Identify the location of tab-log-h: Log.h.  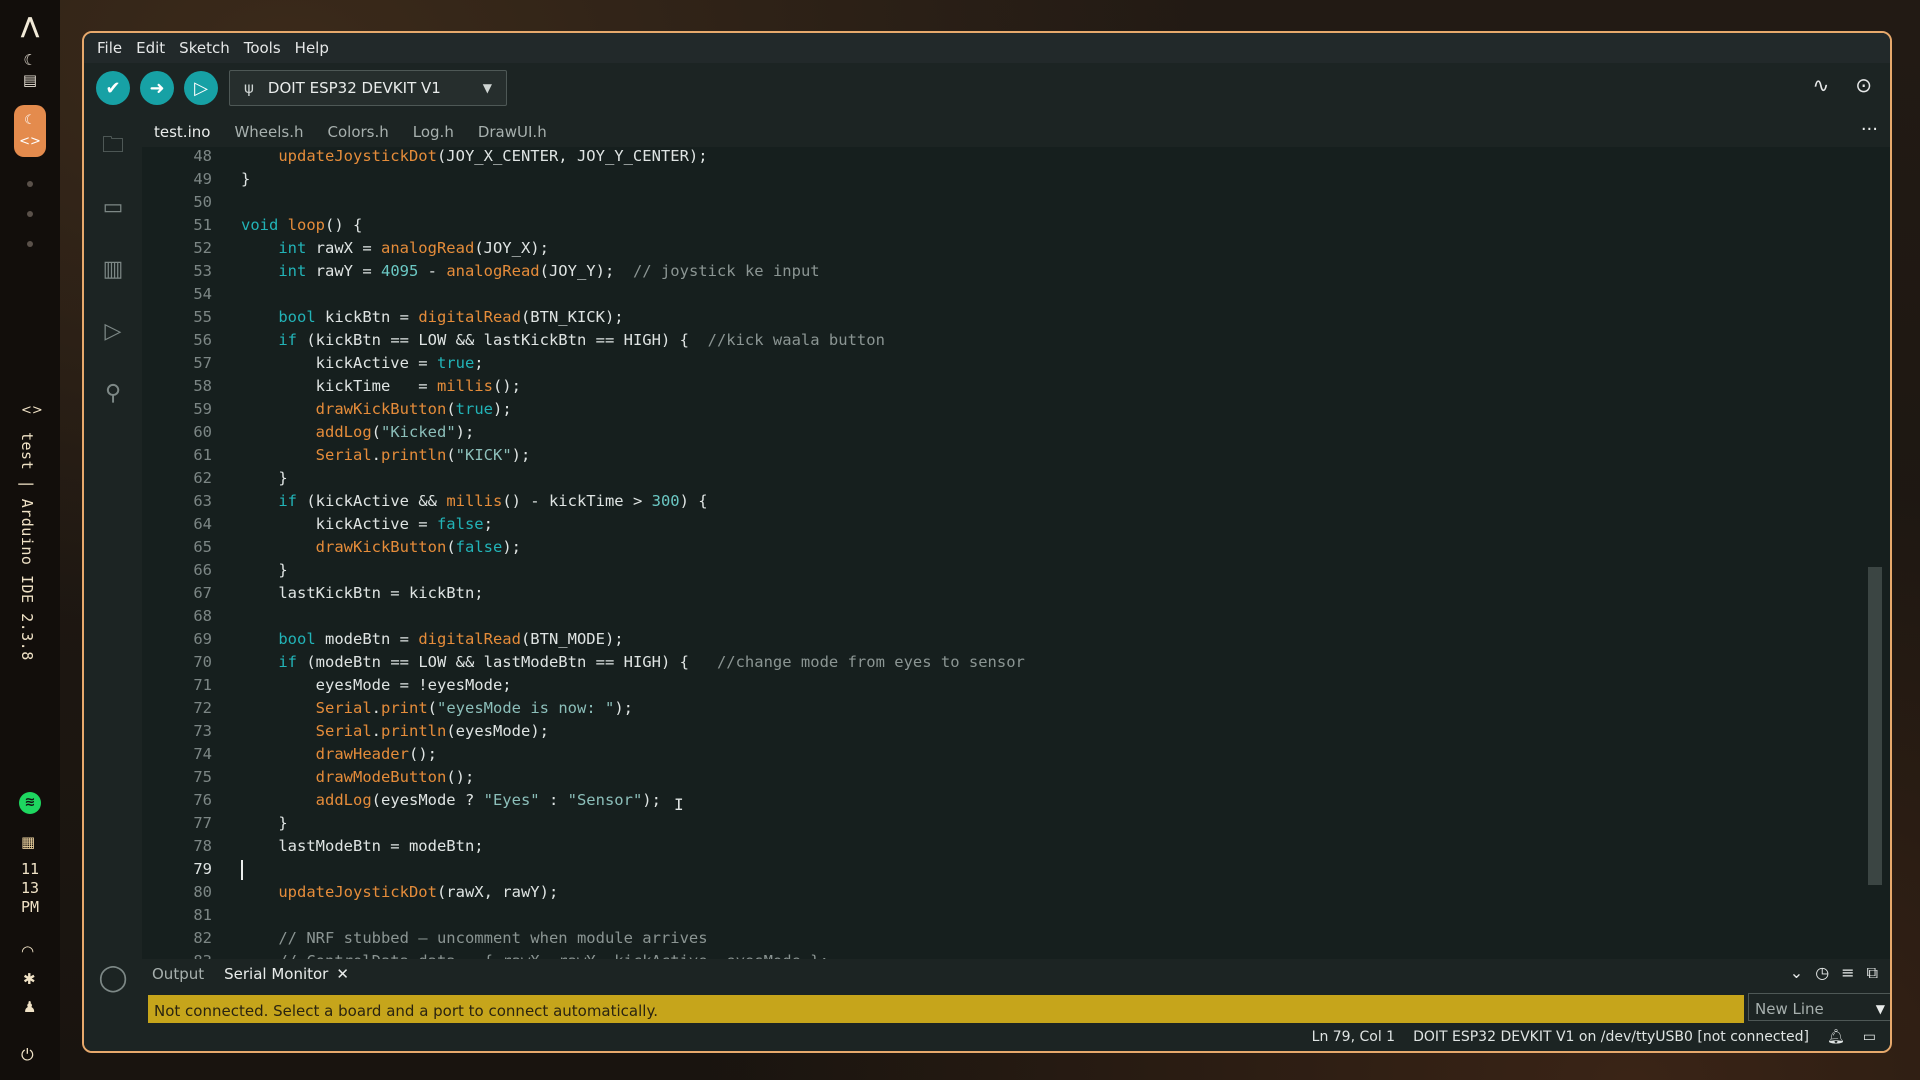
(433, 130).